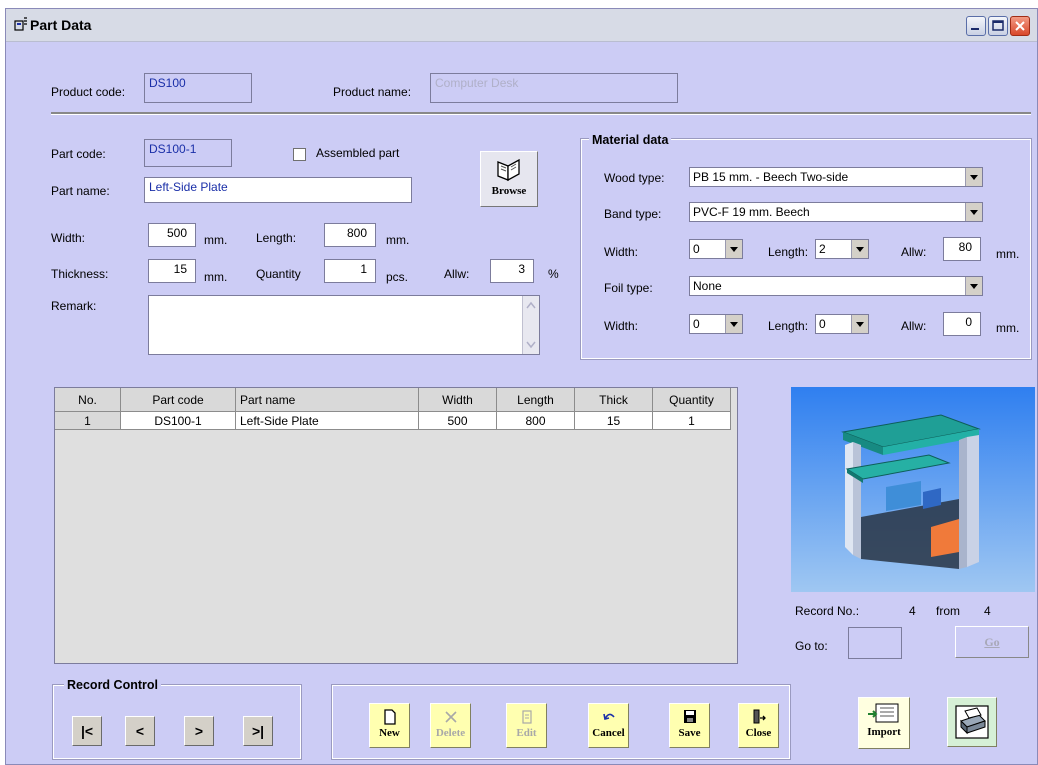 This screenshot has width=1038, height=765. What do you see at coordinates (948, 611) in the screenshot?
I see `record-from-label: from` at bounding box center [948, 611].